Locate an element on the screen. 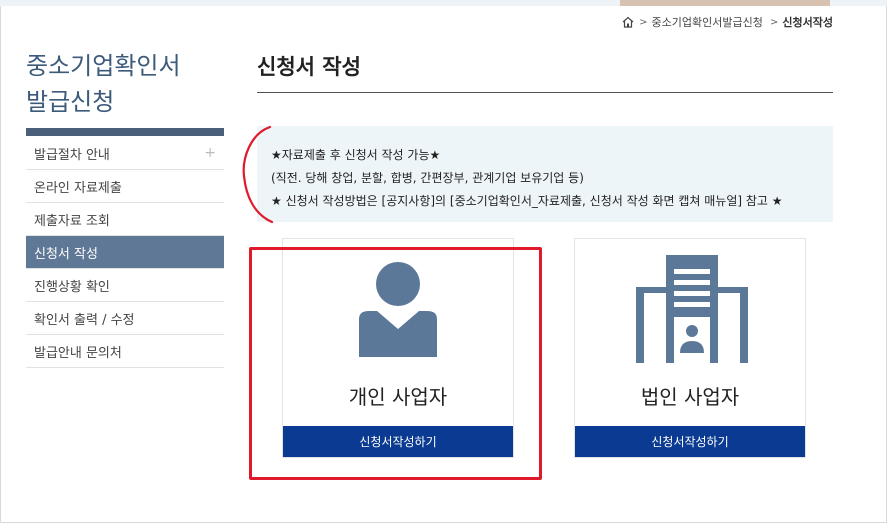 Image resolution: width=887 pixels, height=523 pixels. sidebar-item-application-write: 신청서 작성 is located at coordinates (125, 252).